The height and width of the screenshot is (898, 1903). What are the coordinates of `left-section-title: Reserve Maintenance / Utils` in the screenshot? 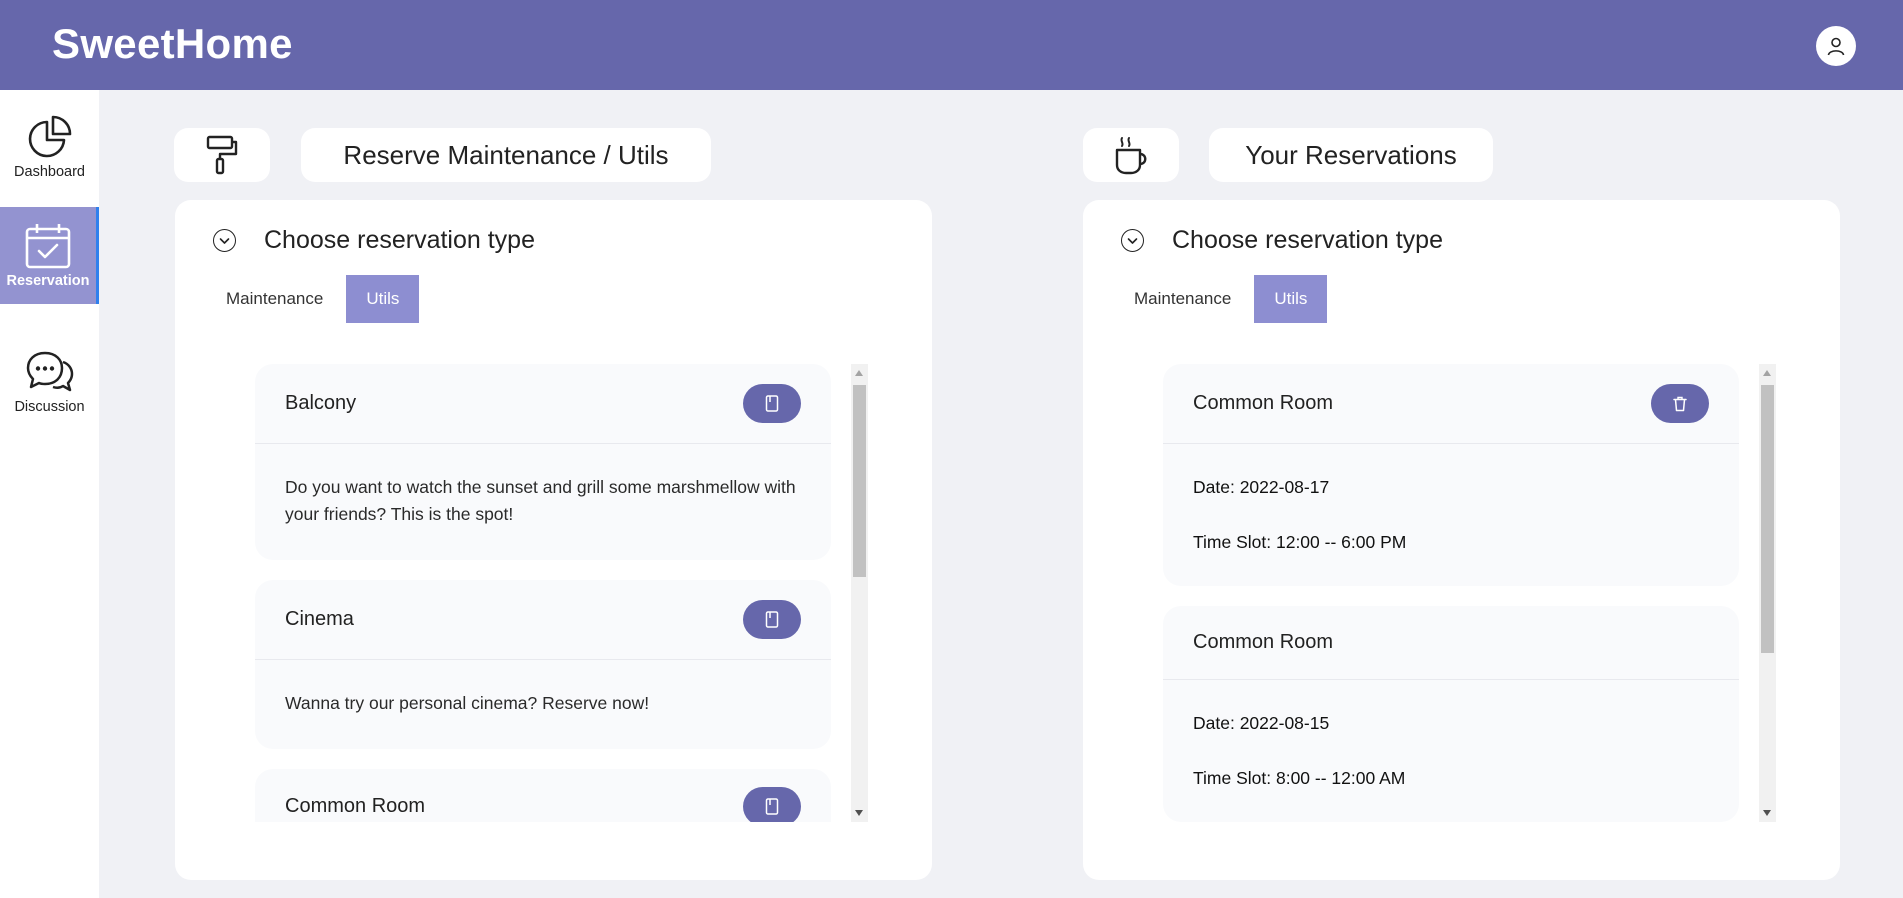 It's located at (506, 154).